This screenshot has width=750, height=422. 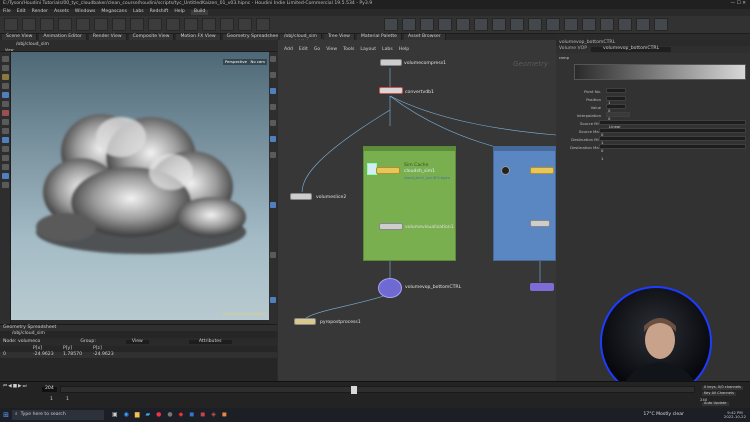 What do you see at coordinates (148, 415) in the screenshot?
I see `store-icon: ▰` at bounding box center [148, 415].